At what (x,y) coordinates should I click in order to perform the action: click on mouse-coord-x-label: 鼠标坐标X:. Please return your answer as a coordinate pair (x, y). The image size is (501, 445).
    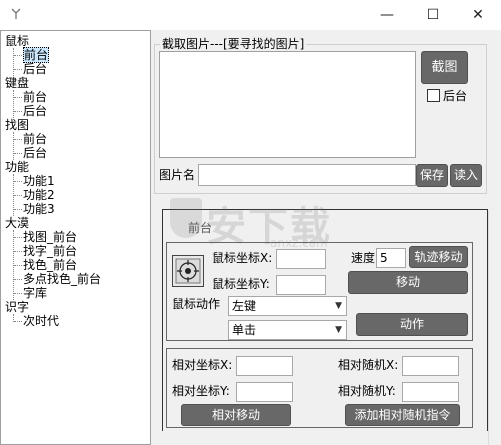
    Looking at the image, I should click on (242, 258).